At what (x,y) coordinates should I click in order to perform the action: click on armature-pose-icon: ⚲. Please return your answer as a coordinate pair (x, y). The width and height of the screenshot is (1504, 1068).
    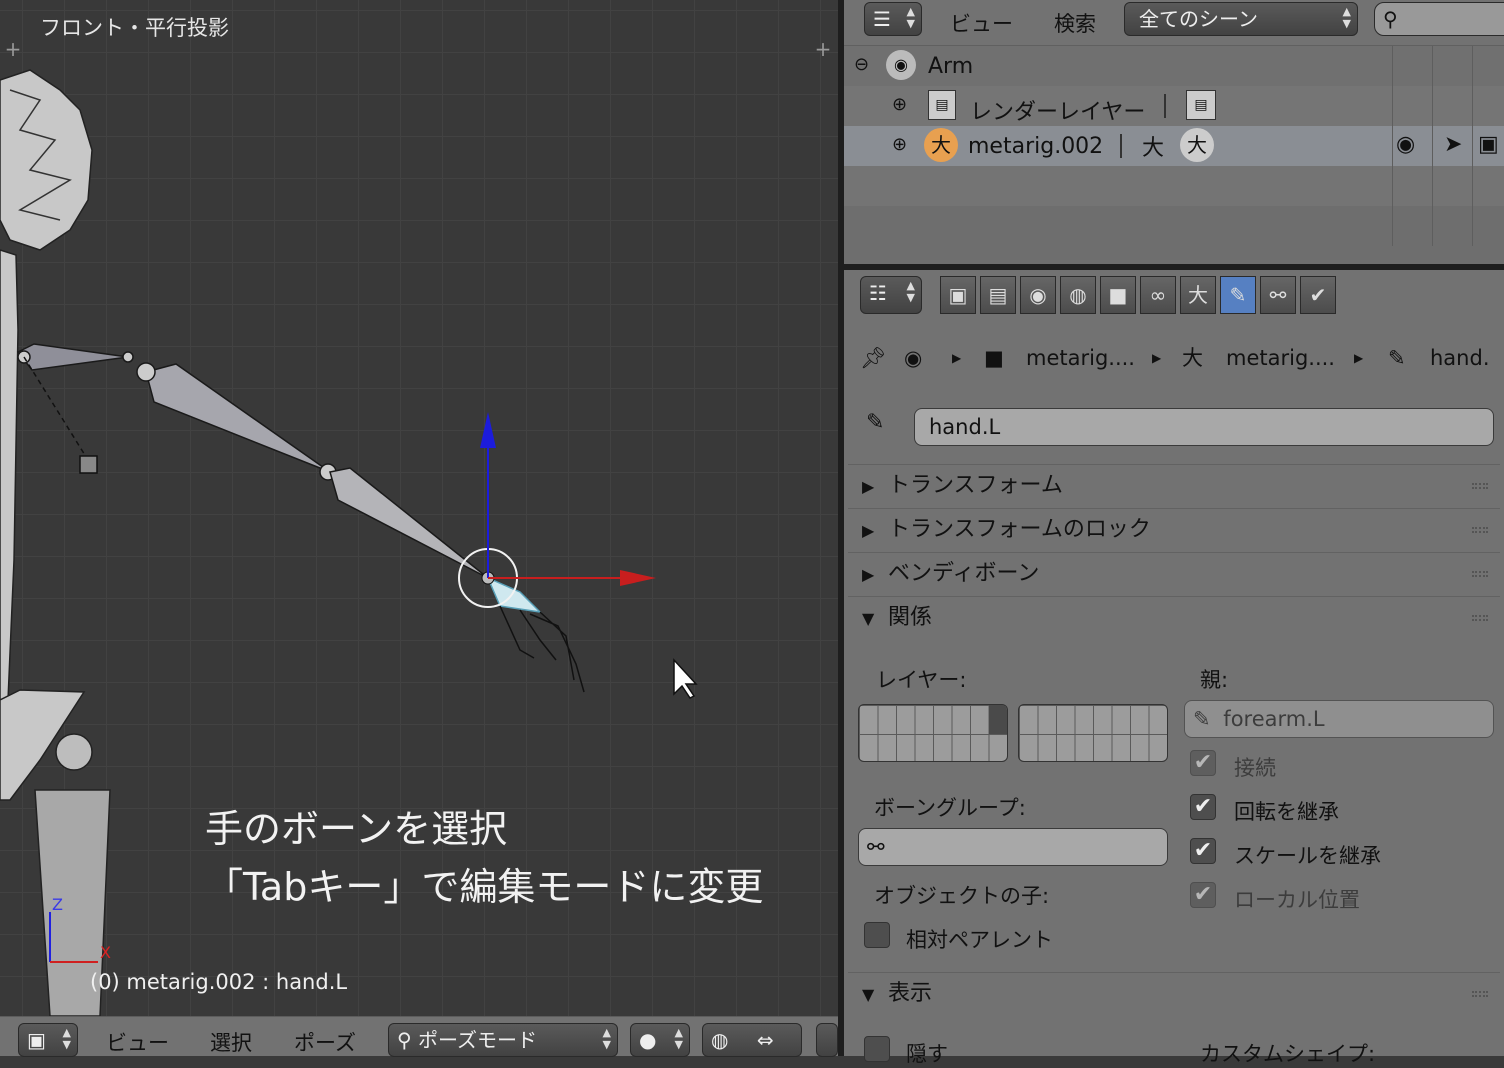
    Looking at the image, I should click on (404, 1040).